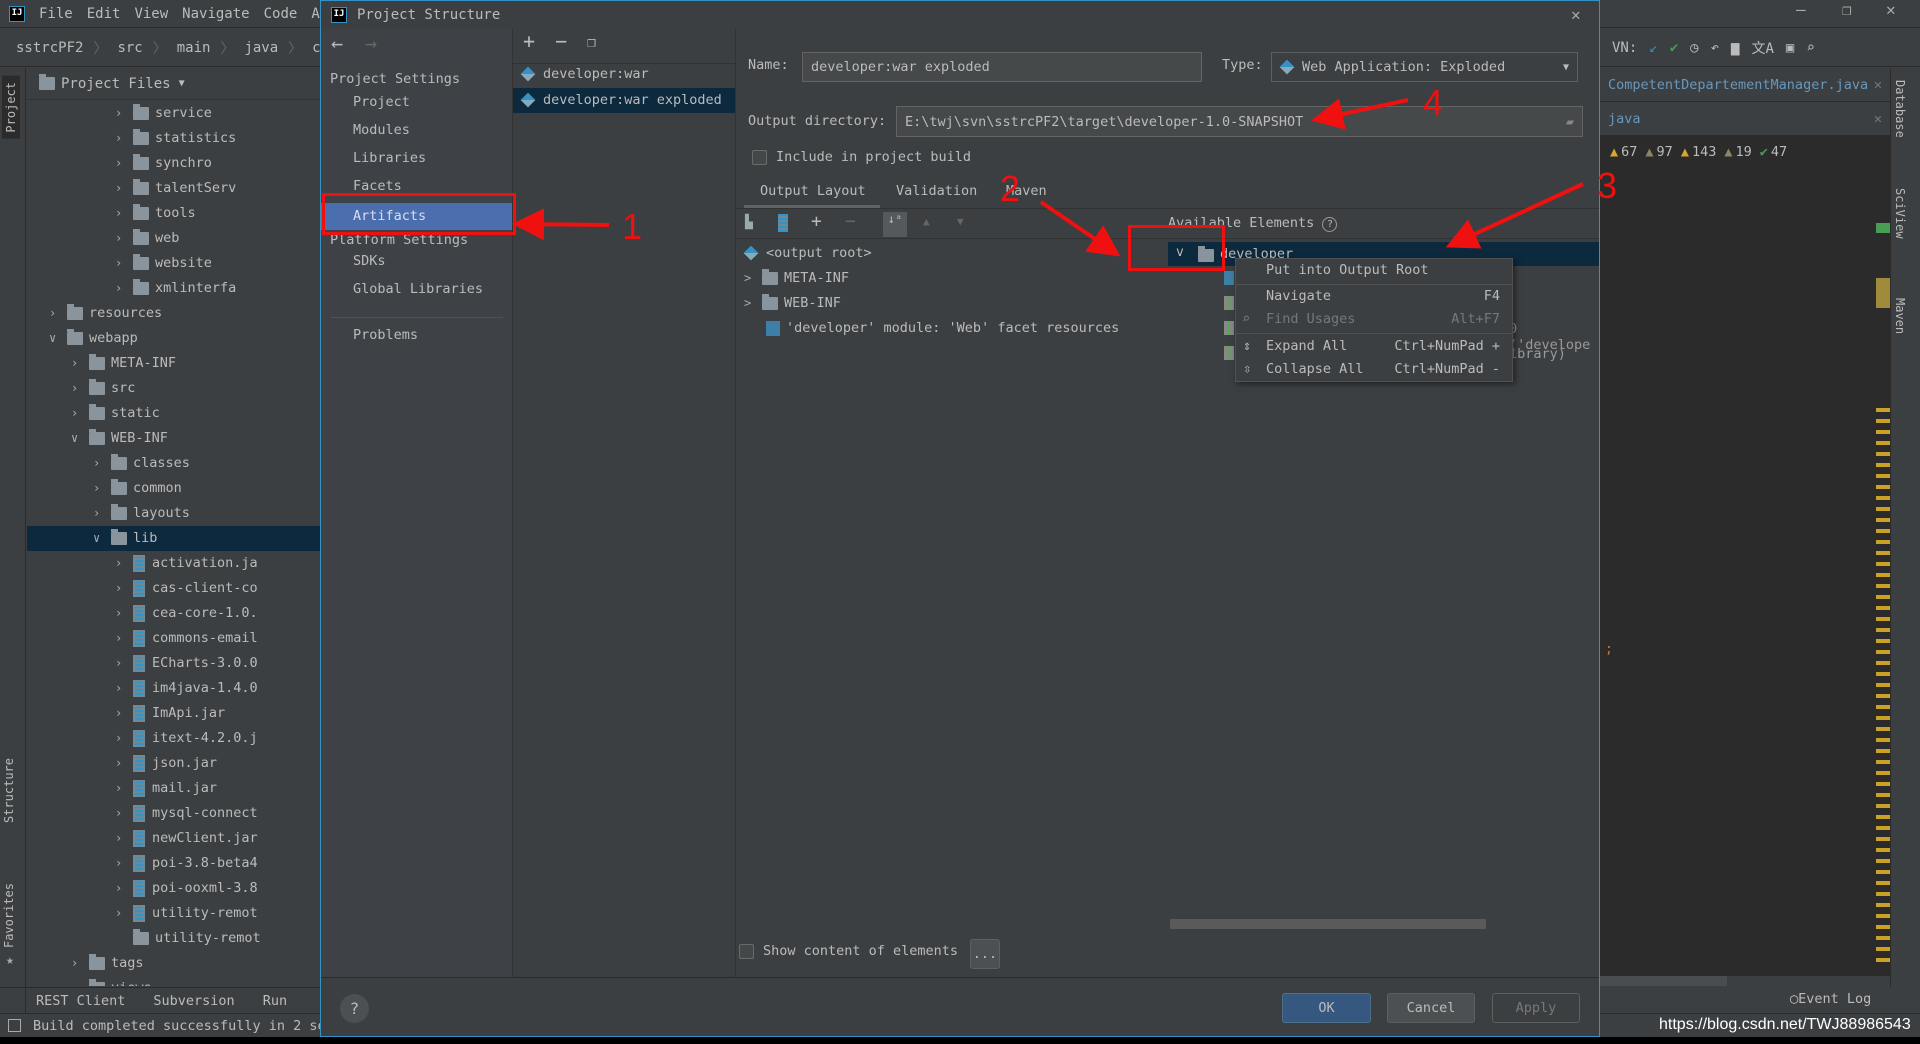  I want to click on annotation-number-3: 3, so click(1607, 185).